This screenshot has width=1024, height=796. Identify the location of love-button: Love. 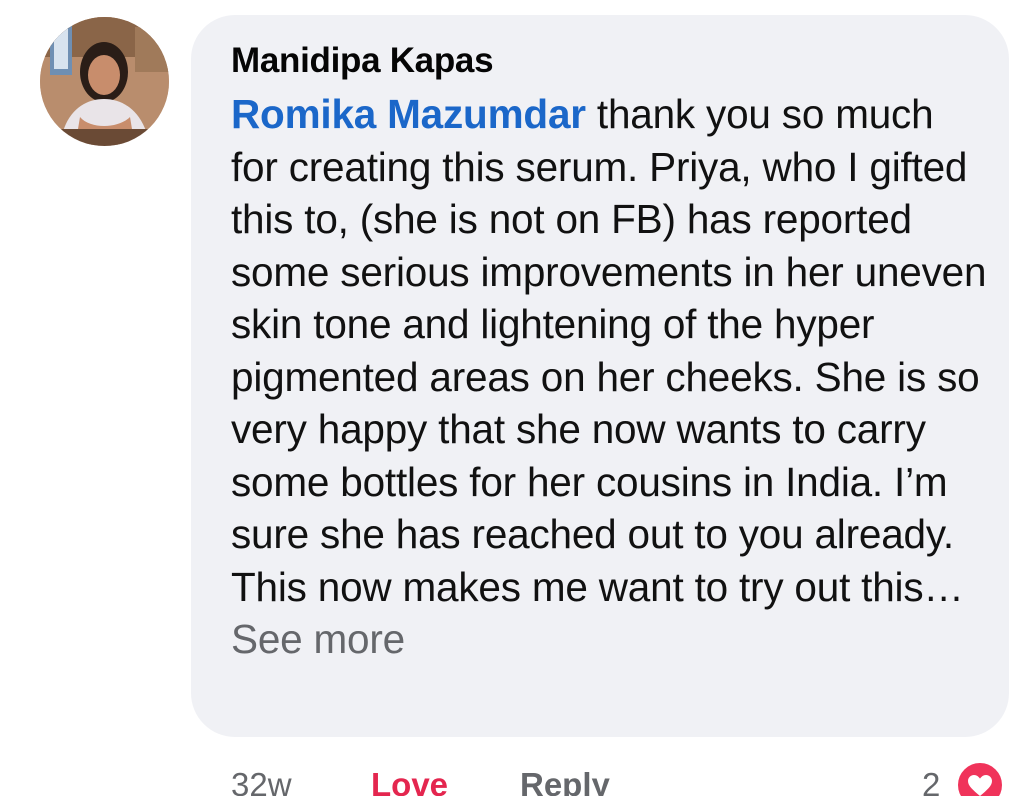
(409, 781).